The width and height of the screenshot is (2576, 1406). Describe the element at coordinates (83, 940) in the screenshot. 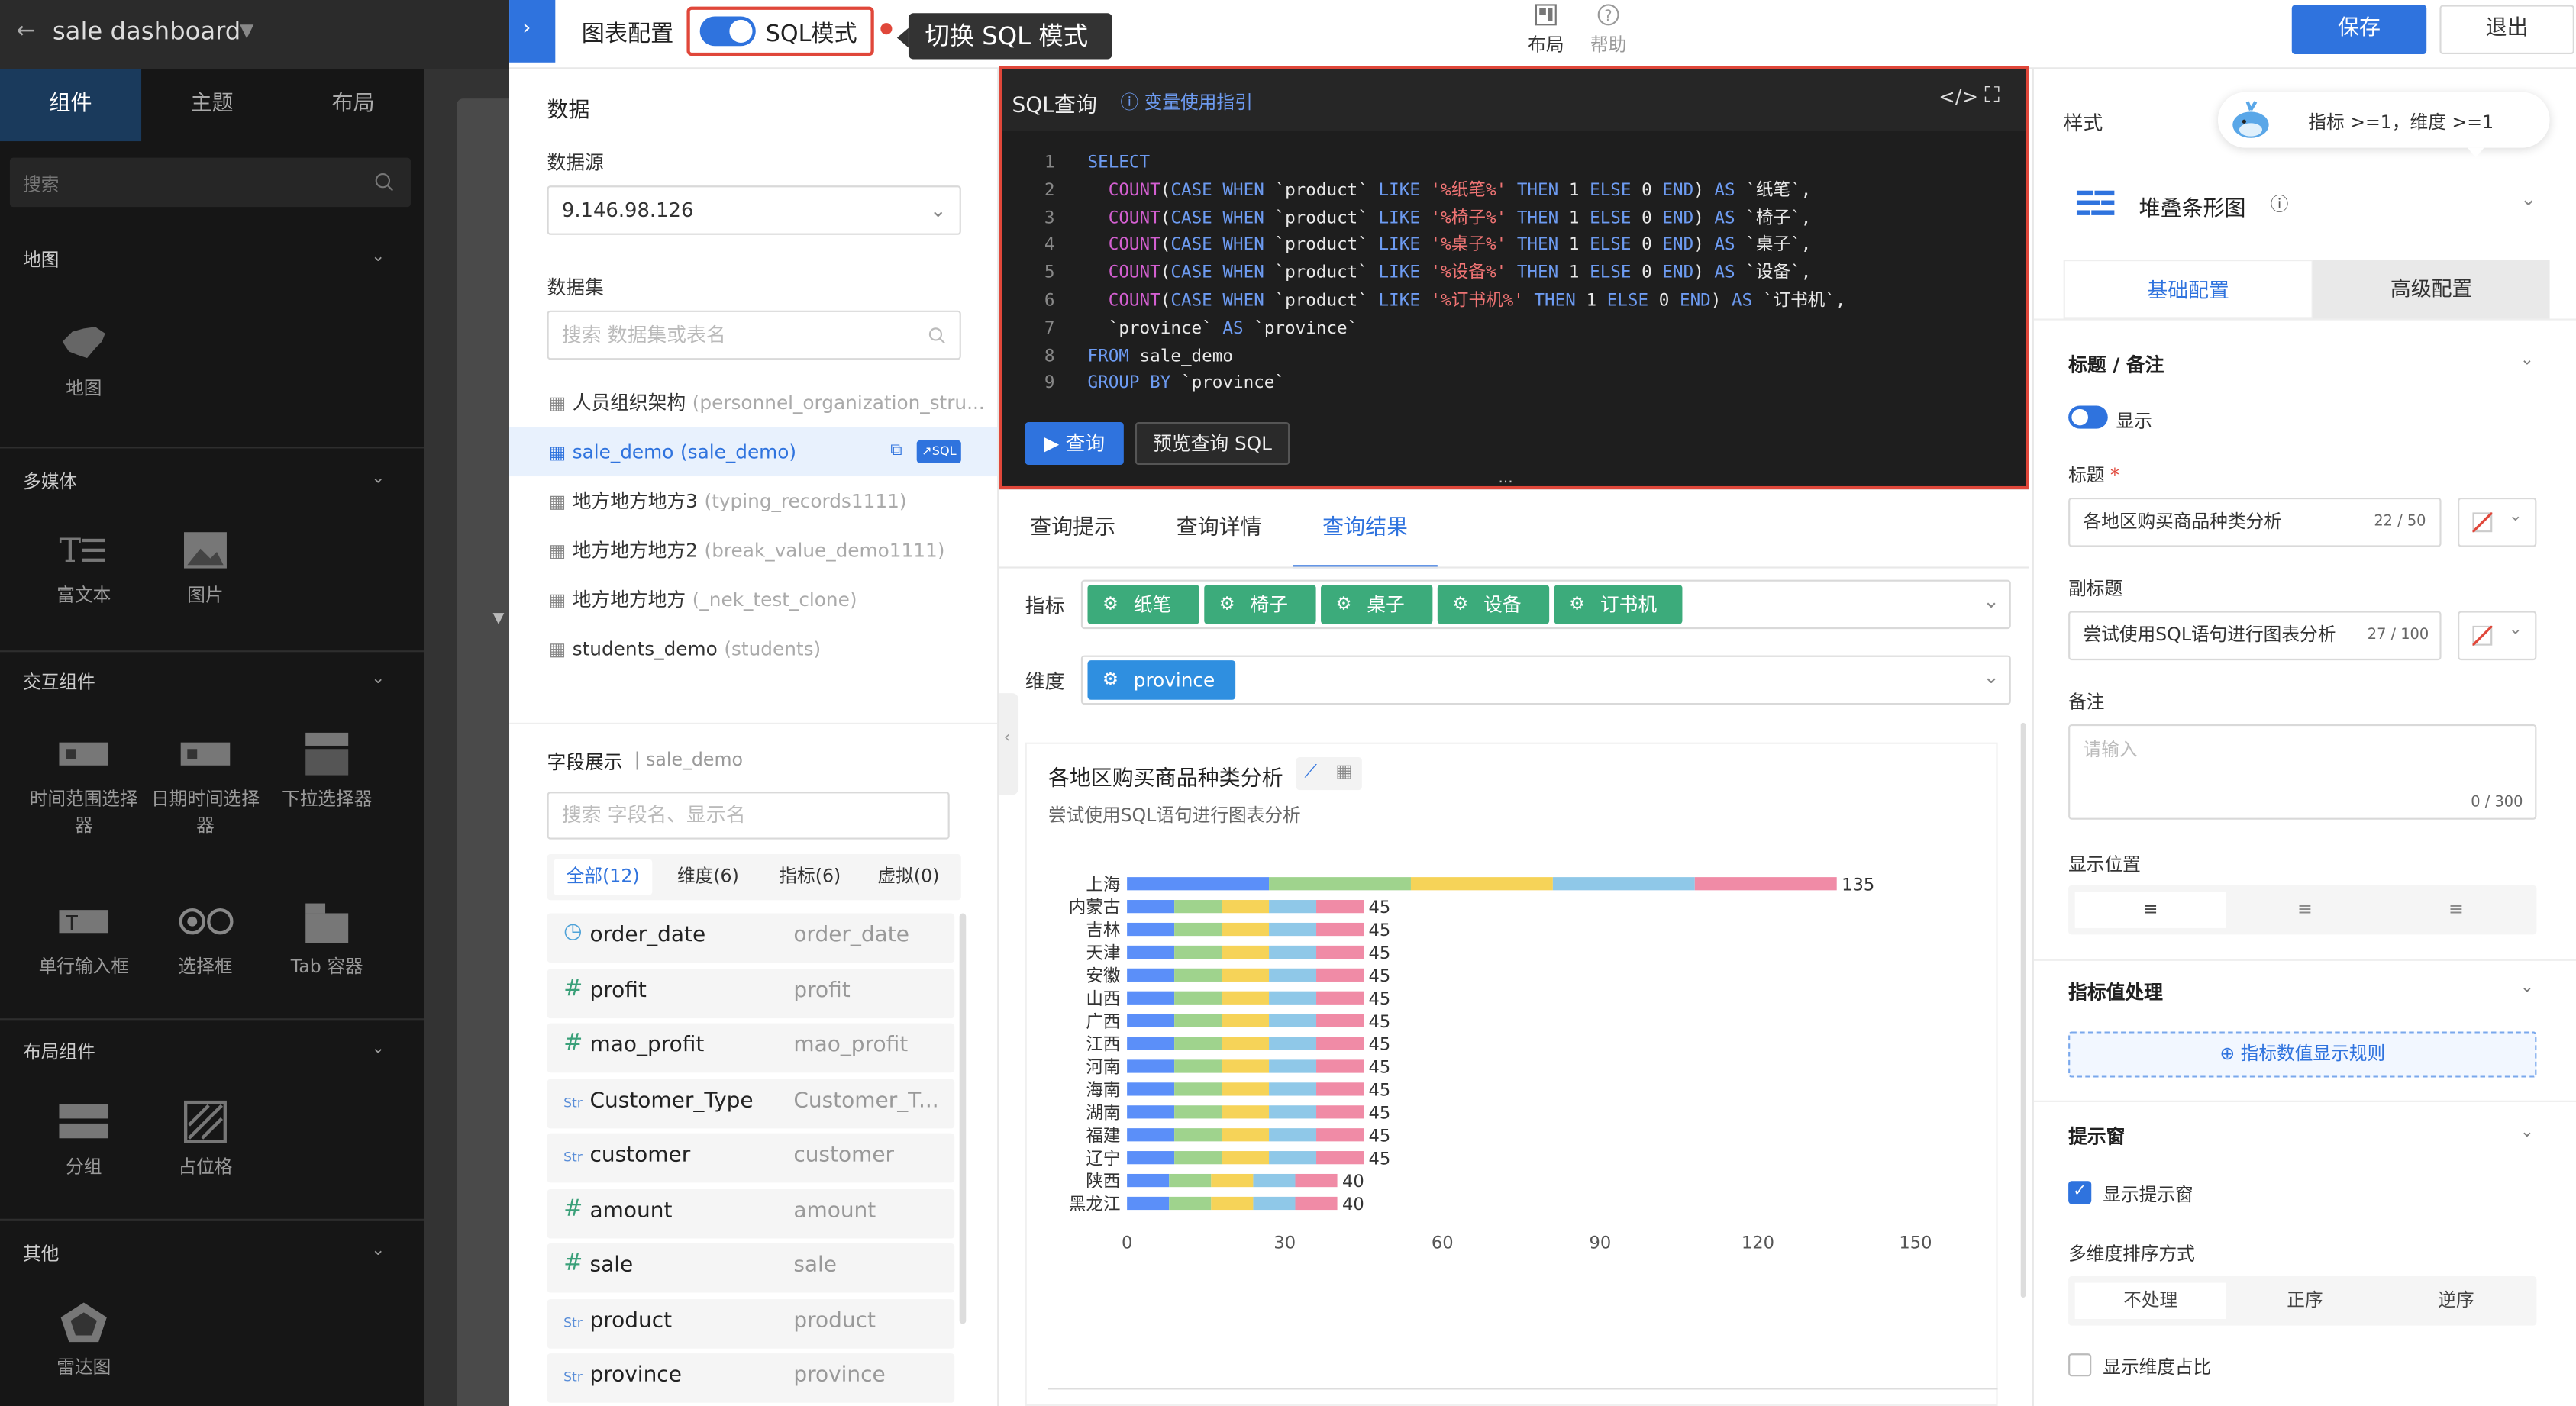

I see `component-text-input: T 单行输入框` at that location.